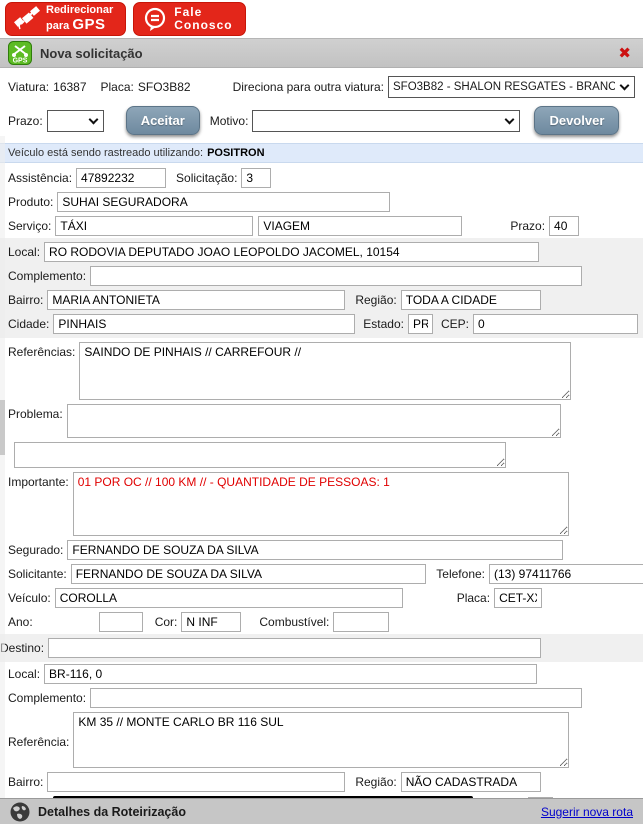 The height and width of the screenshot is (824, 643). What do you see at coordinates (89, 24) in the screenshot?
I see `tab-label-gps: GPS` at bounding box center [89, 24].